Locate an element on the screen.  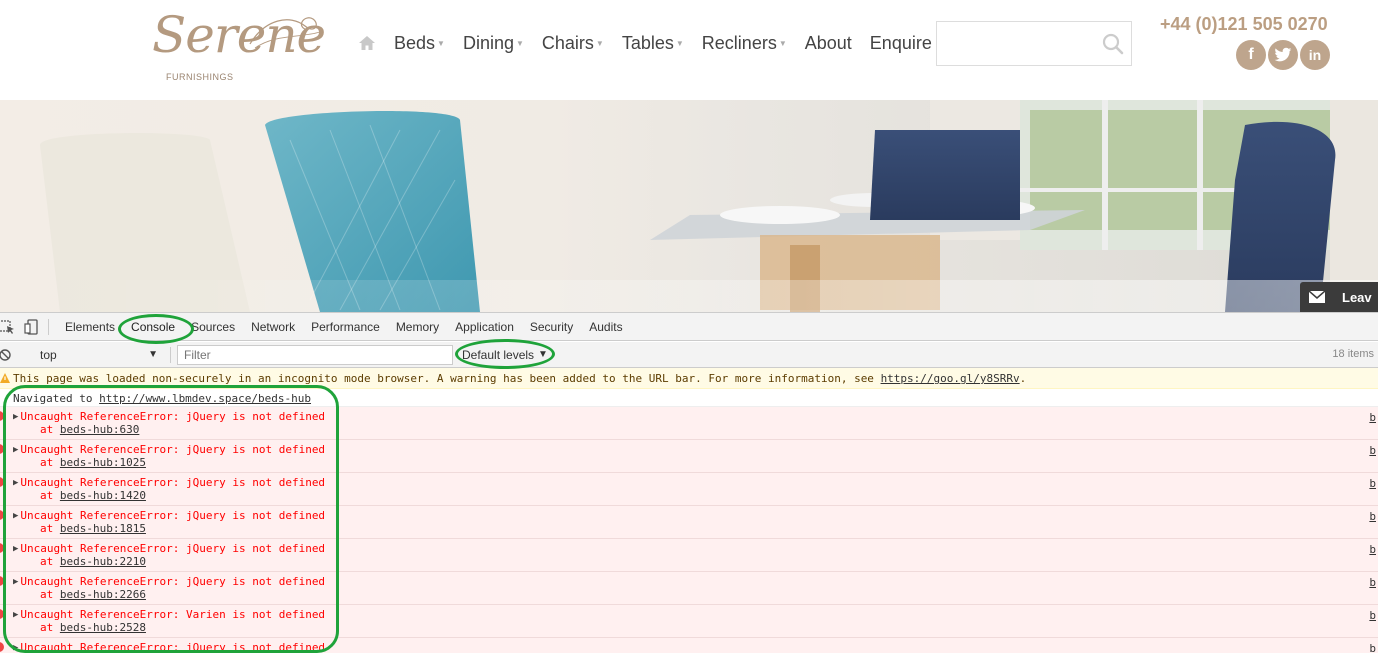
twitter-bird-icon is located at coordinates (1283, 54).